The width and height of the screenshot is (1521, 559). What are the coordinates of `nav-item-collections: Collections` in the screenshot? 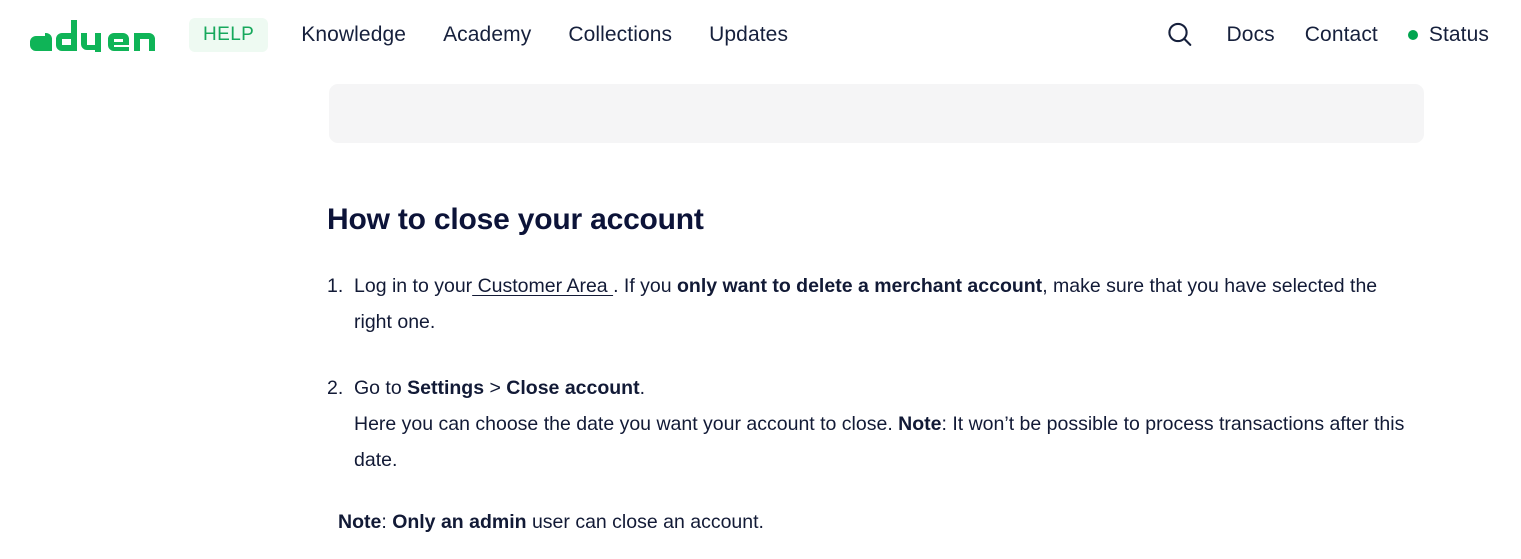 It's located at (620, 35).